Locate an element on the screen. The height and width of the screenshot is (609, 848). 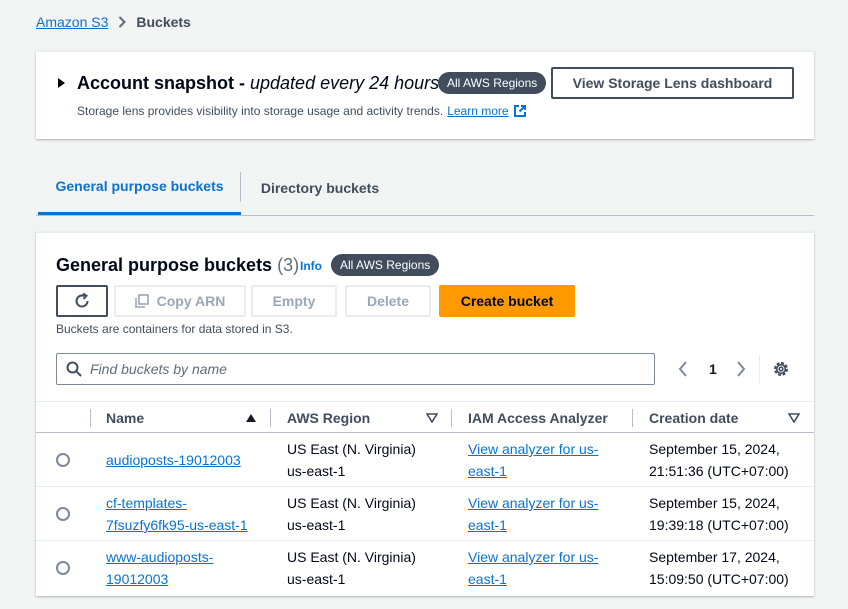
creation-date: September 17, 2024, 15:09:50 (UTC+07:00) is located at coordinates (719, 568).